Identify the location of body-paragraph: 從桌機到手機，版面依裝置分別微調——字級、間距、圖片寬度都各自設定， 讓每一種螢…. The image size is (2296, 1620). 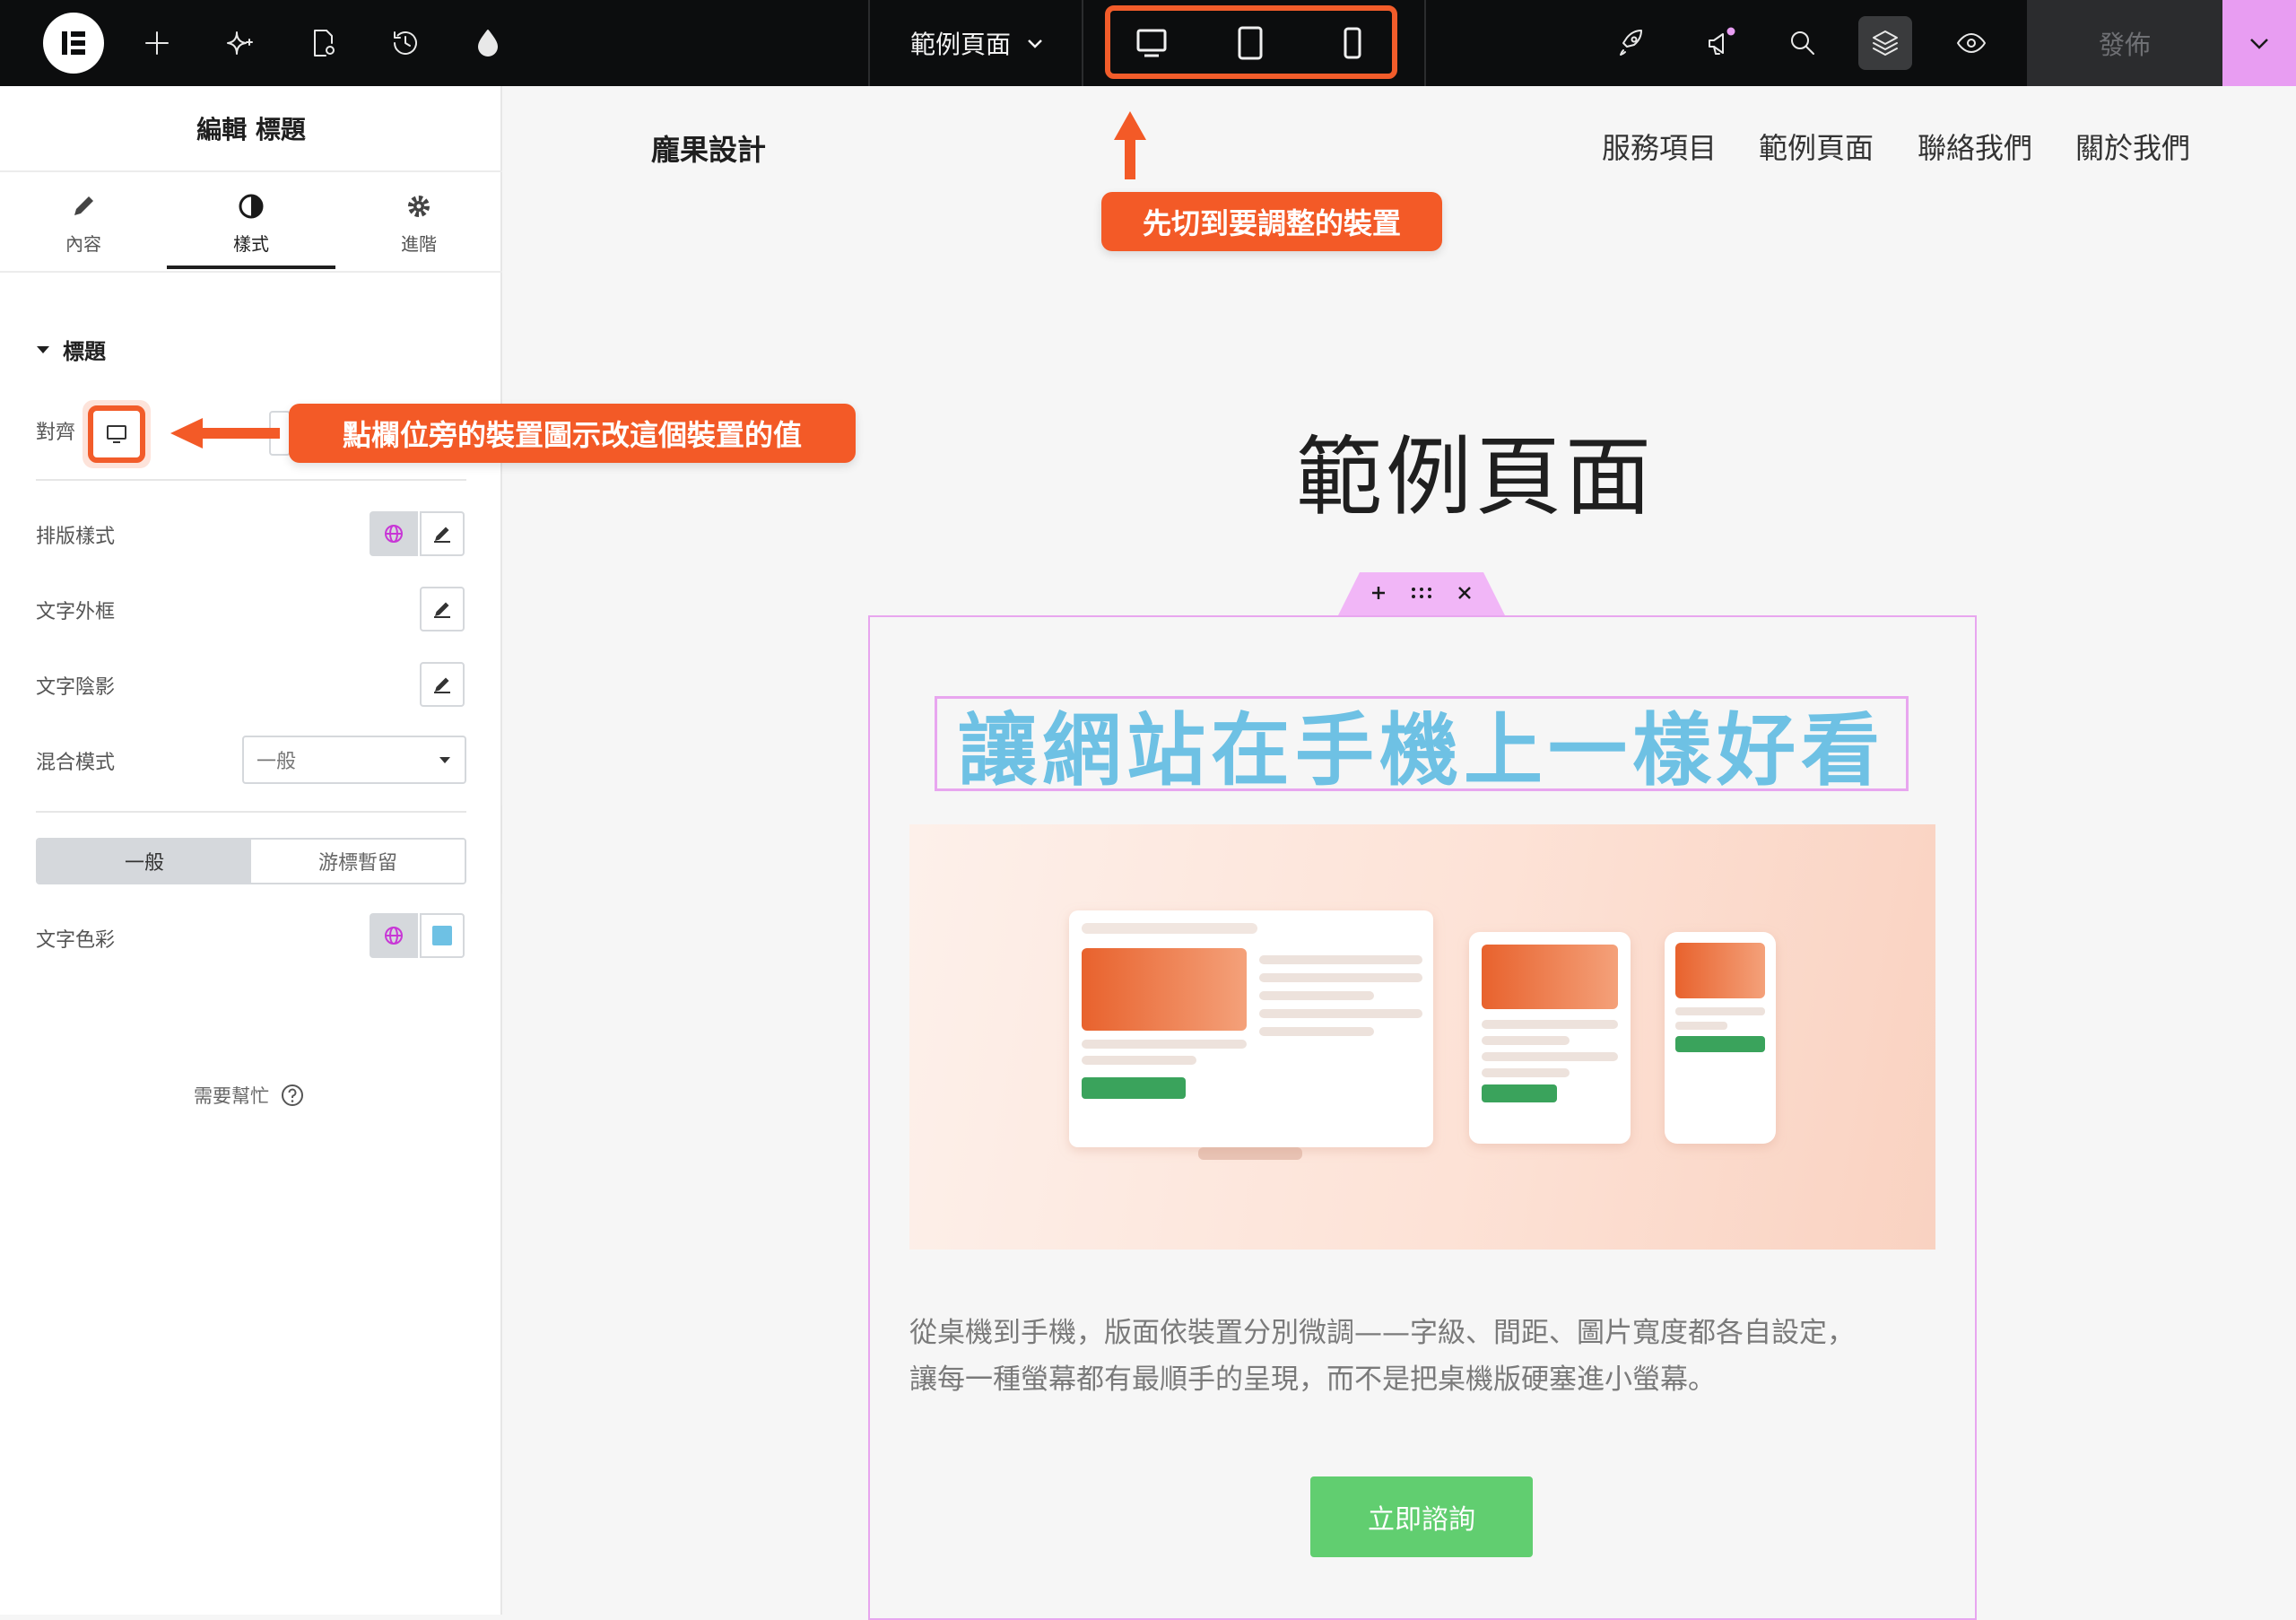
(1425, 1356).